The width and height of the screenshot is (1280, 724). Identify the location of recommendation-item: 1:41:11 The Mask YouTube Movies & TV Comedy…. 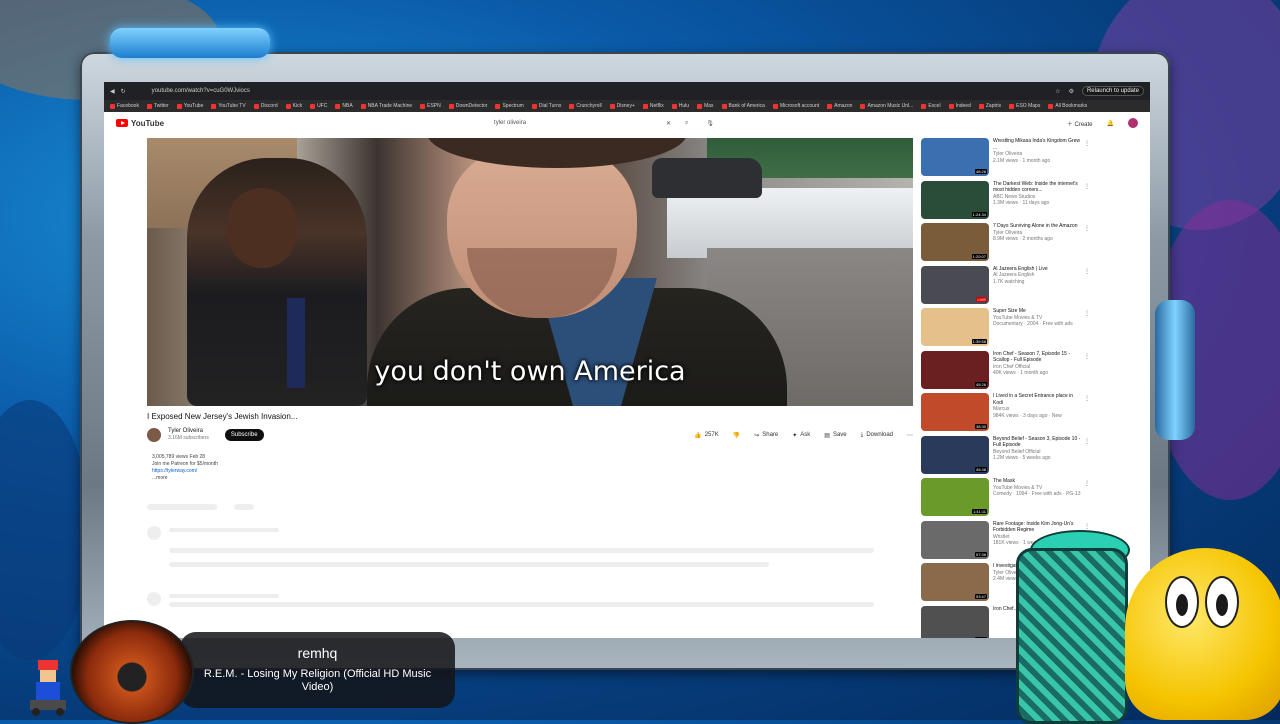
(1031, 499).